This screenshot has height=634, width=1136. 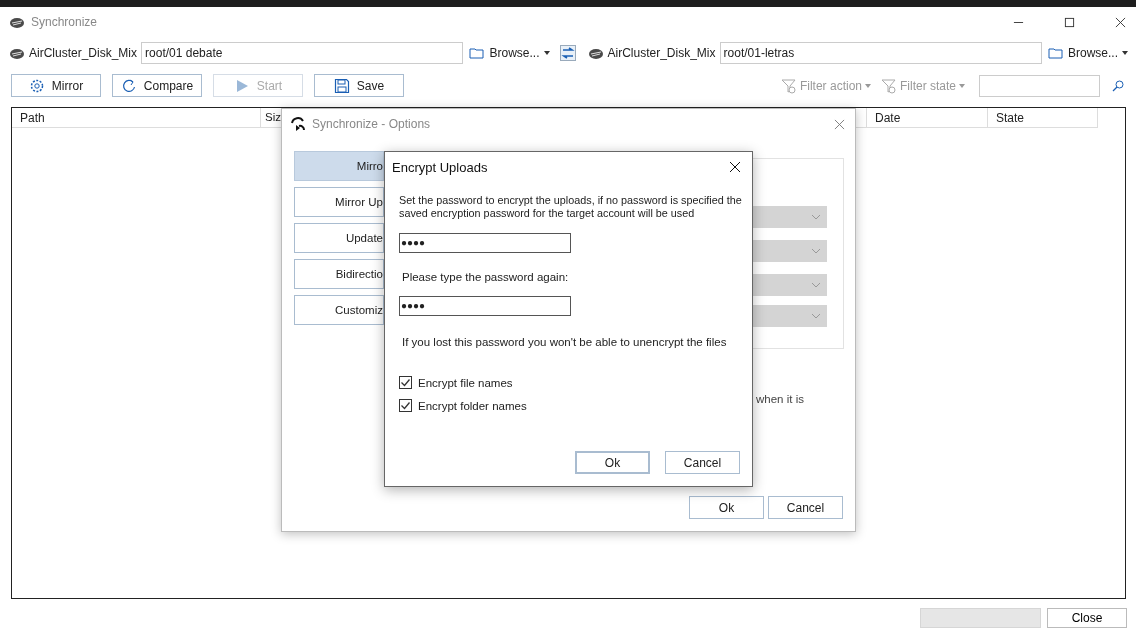 I want to click on window-title: Synchronize, so click(x=64, y=22).